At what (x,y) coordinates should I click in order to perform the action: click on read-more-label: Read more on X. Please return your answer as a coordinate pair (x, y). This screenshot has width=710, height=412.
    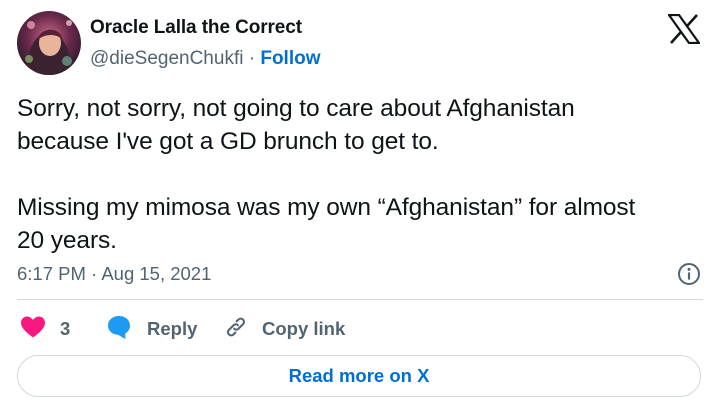
    Looking at the image, I should click on (359, 375).